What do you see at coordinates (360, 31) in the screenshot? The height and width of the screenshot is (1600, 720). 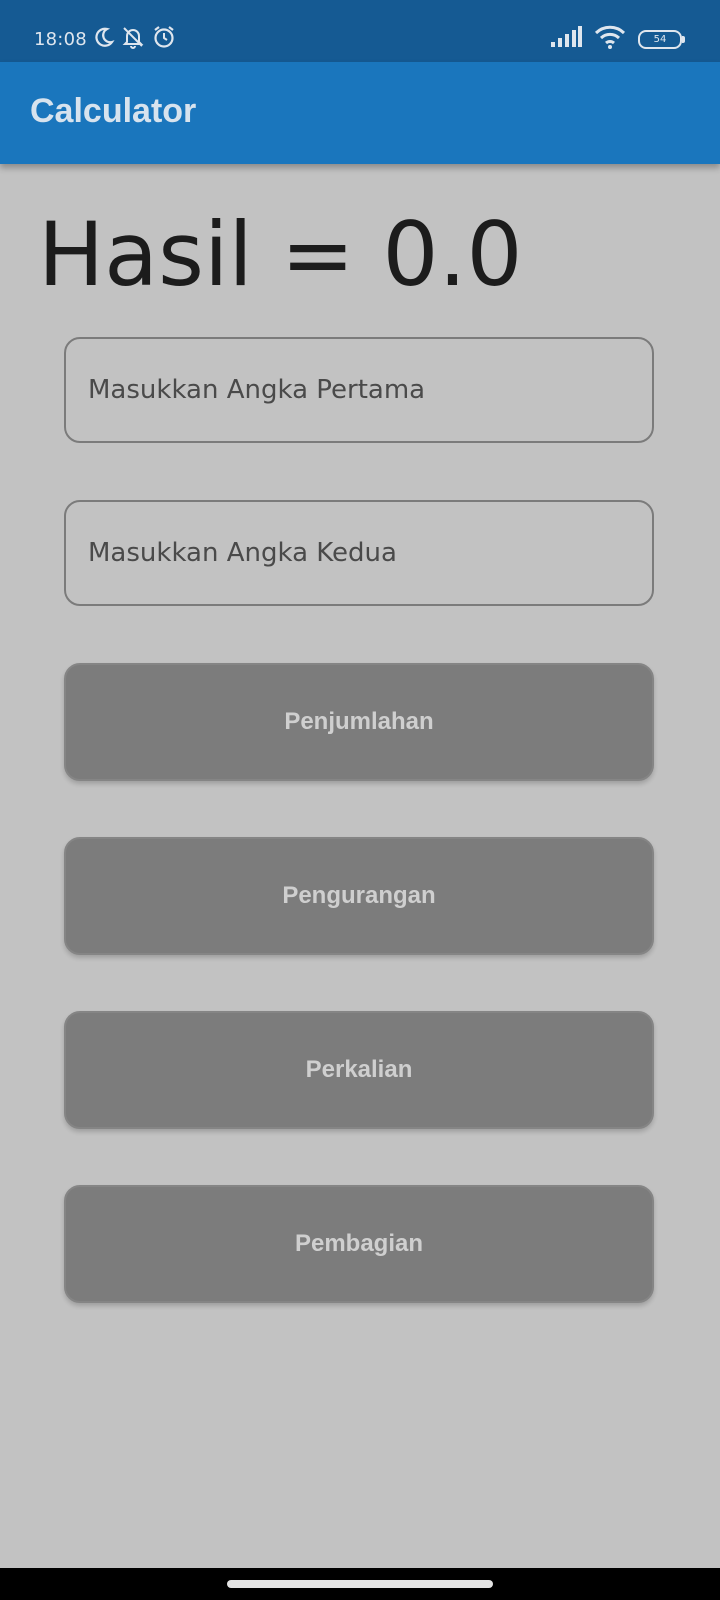 I see `status-bar: 18:08 54` at bounding box center [360, 31].